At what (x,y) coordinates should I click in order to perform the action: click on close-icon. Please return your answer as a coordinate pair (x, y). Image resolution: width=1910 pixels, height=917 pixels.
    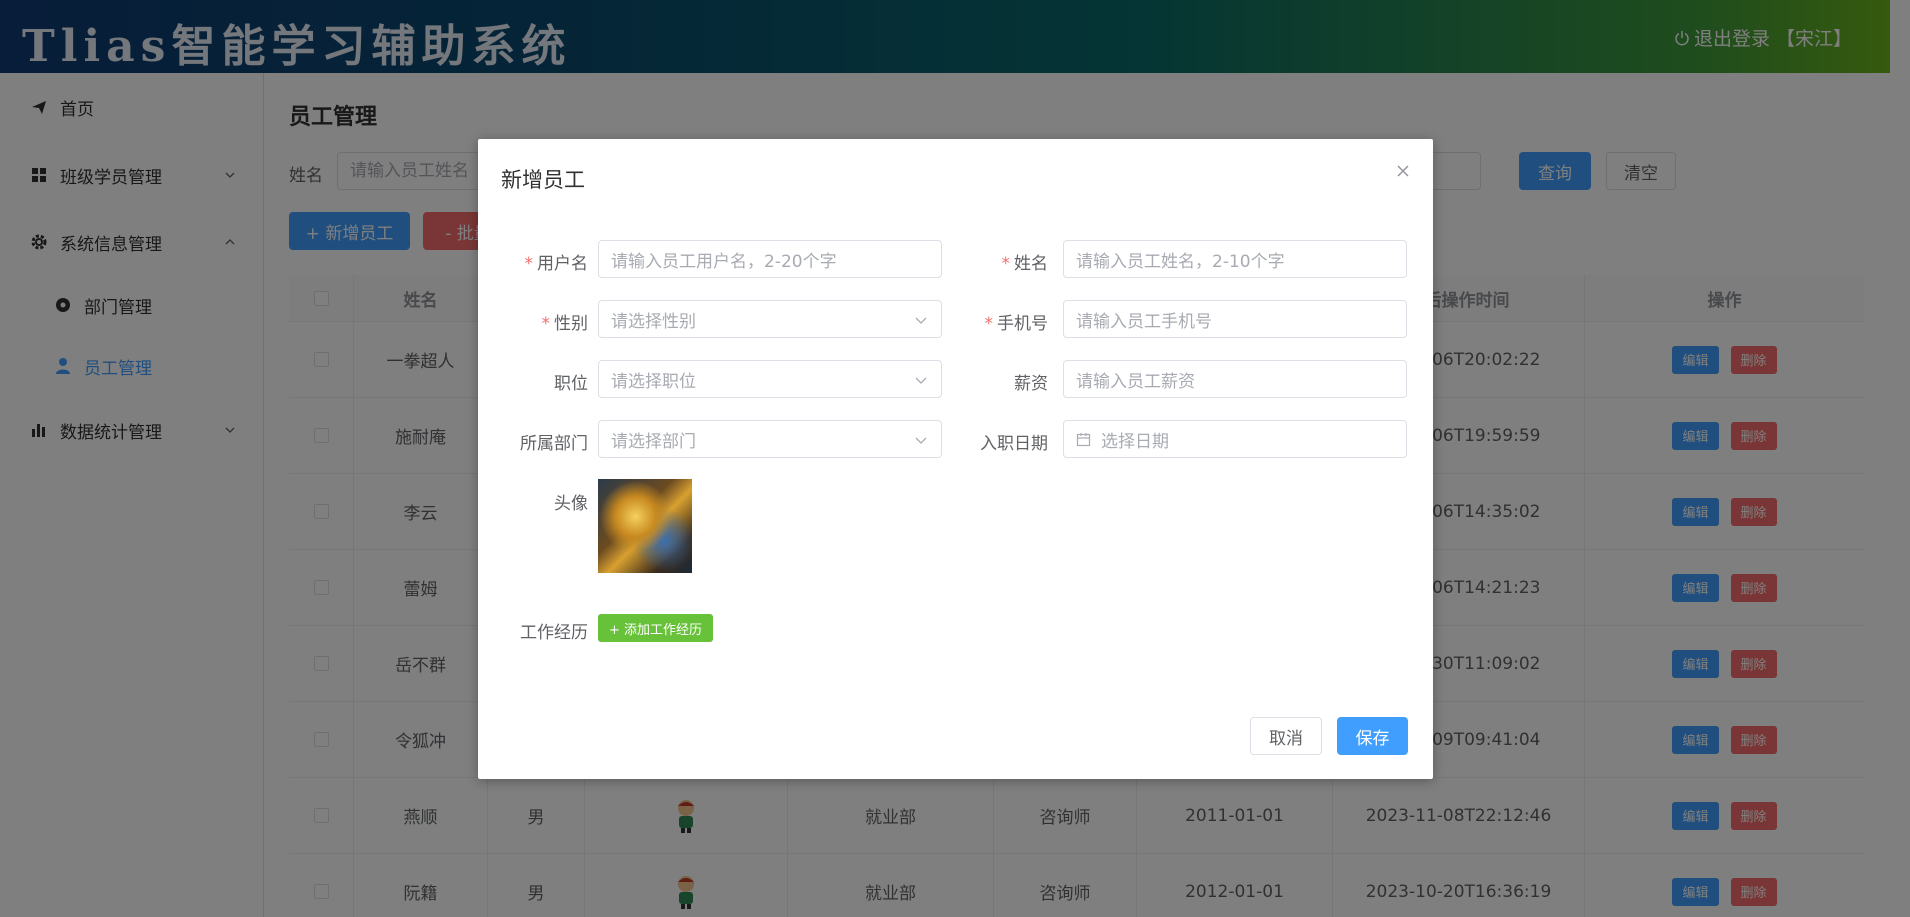
    Looking at the image, I should click on (1403, 171).